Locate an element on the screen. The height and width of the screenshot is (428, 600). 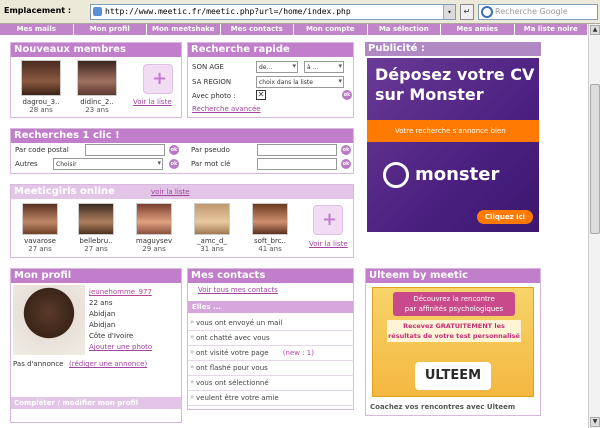
member-card: dagrou_3.. 28 ans is located at coordinates (41, 87).